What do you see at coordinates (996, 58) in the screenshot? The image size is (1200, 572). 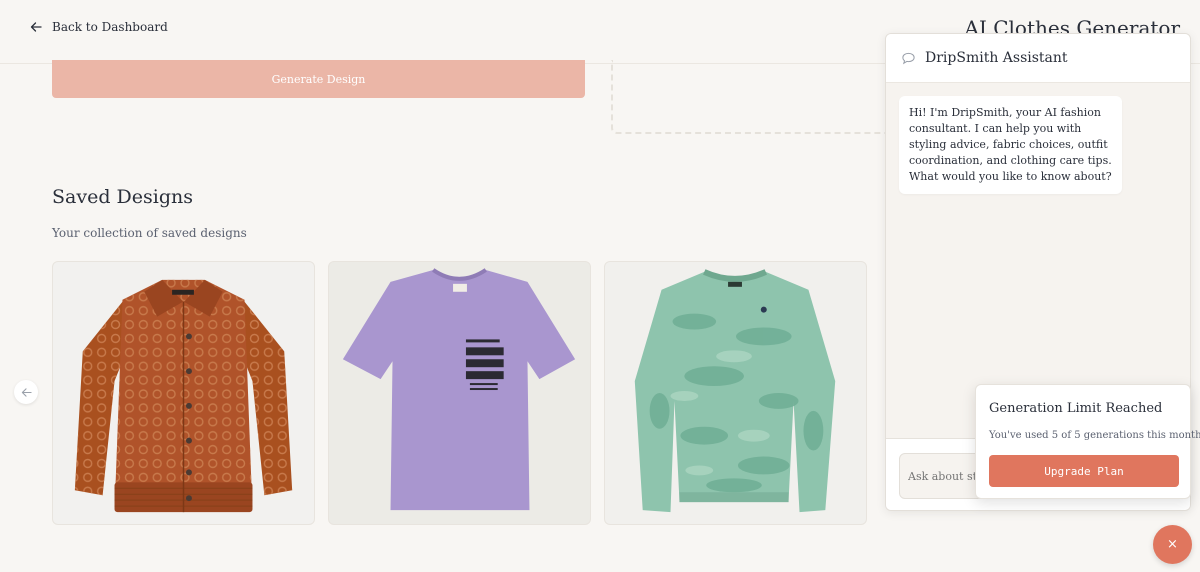 I see `chat-title: DripSmith Assistant` at bounding box center [996, 58].